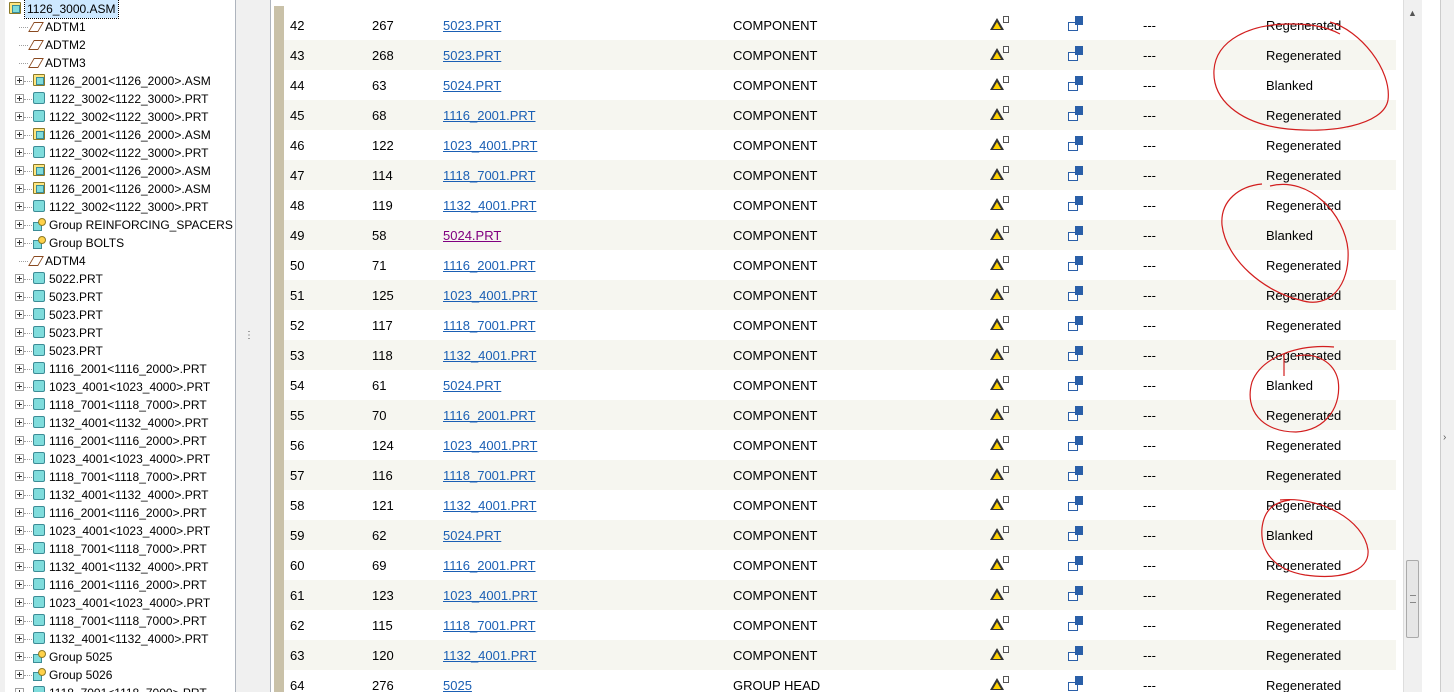 This screenshot has width=1454, height=692. I want to click on scrollbar-thumb, so click(1412, 599).